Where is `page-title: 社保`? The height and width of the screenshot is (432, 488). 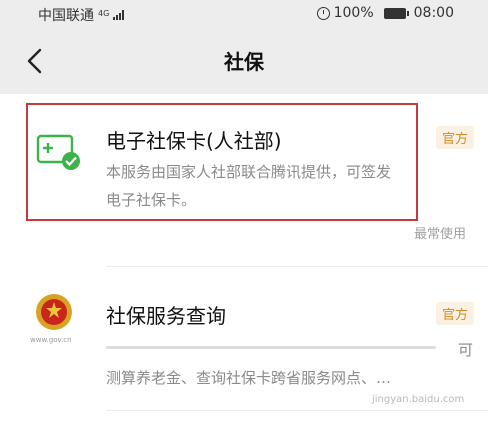 page-title: 社保 is located at coordinates (244, 62).